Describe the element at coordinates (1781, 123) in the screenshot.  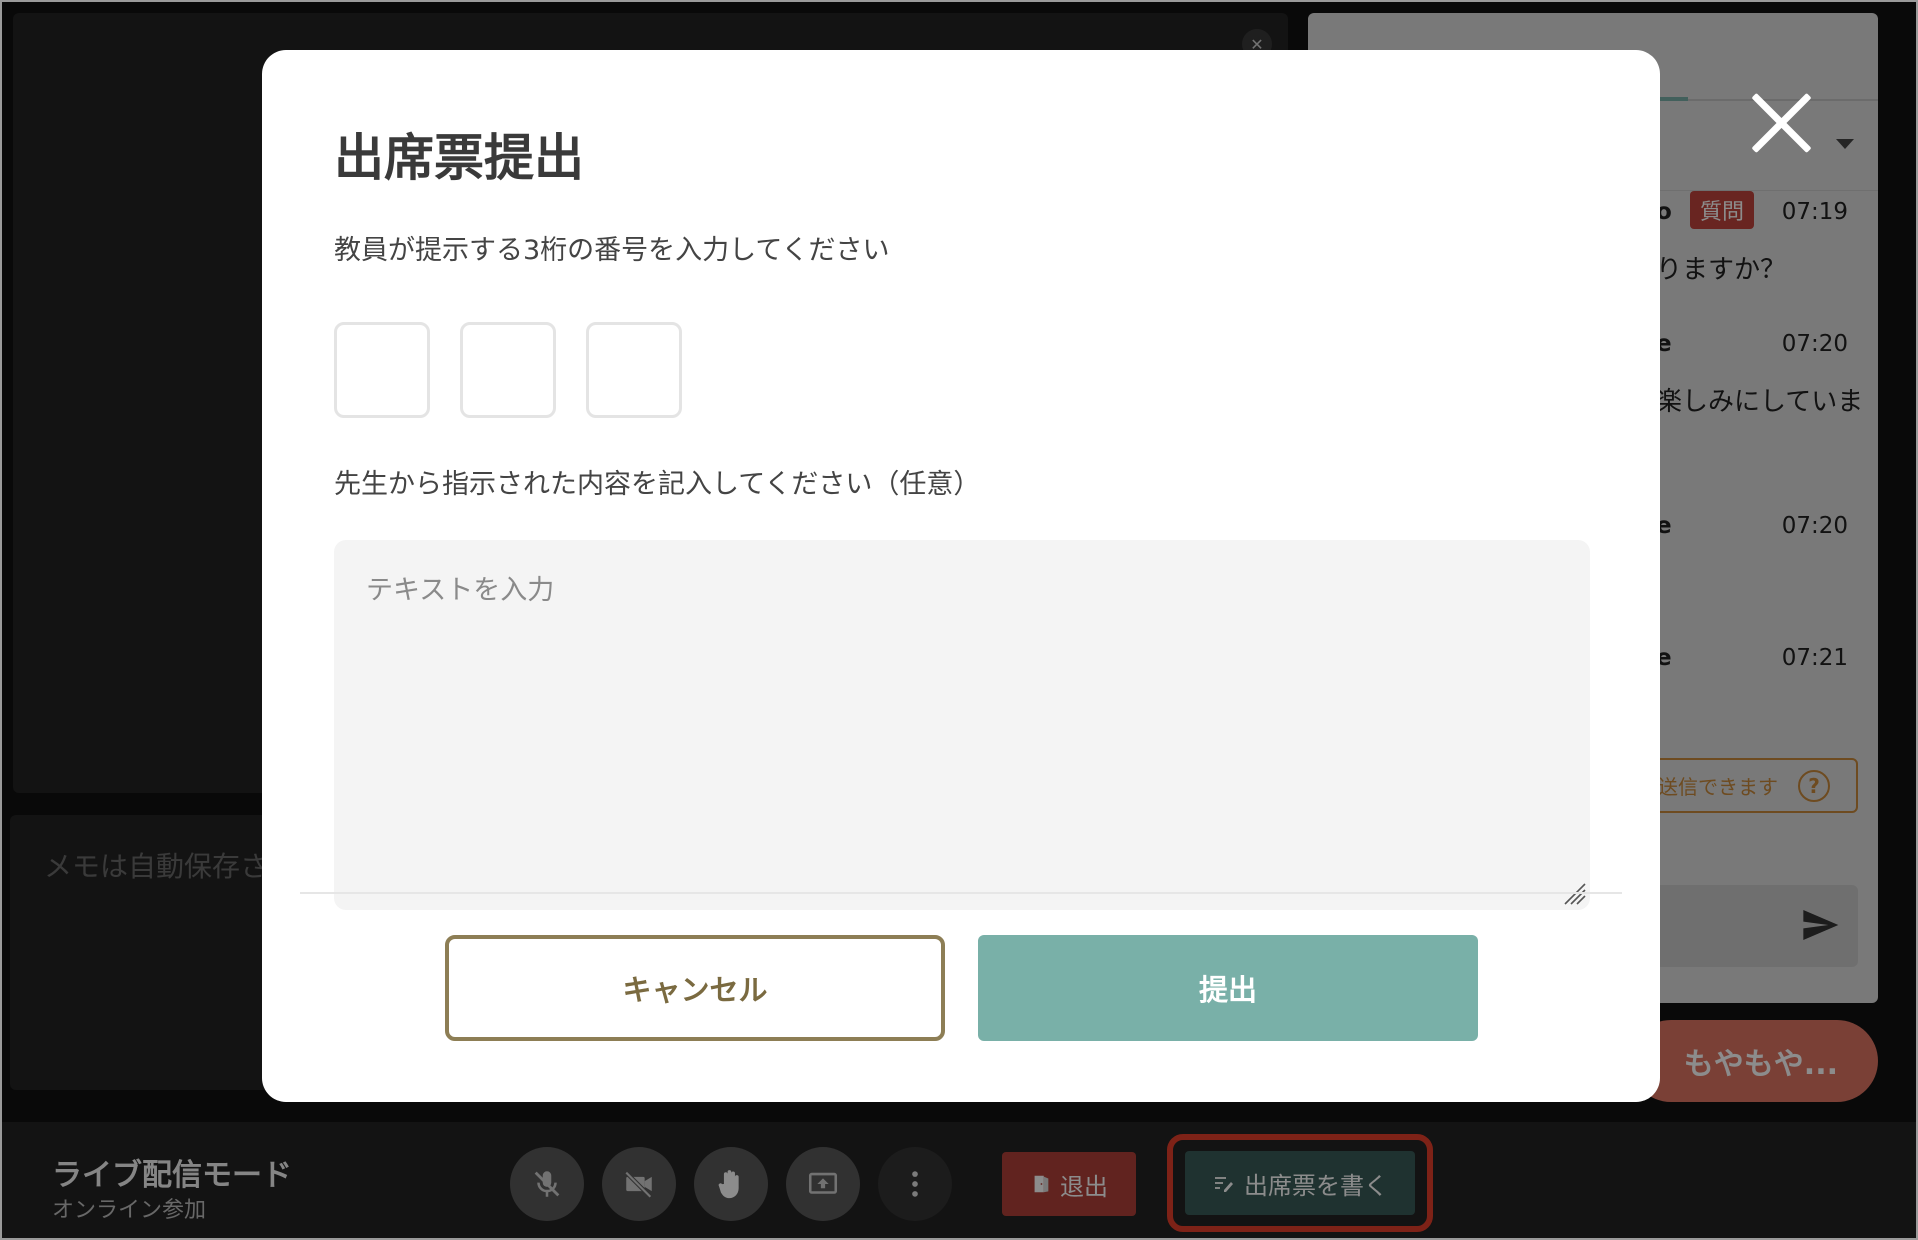
I see `close-icon` at that location.